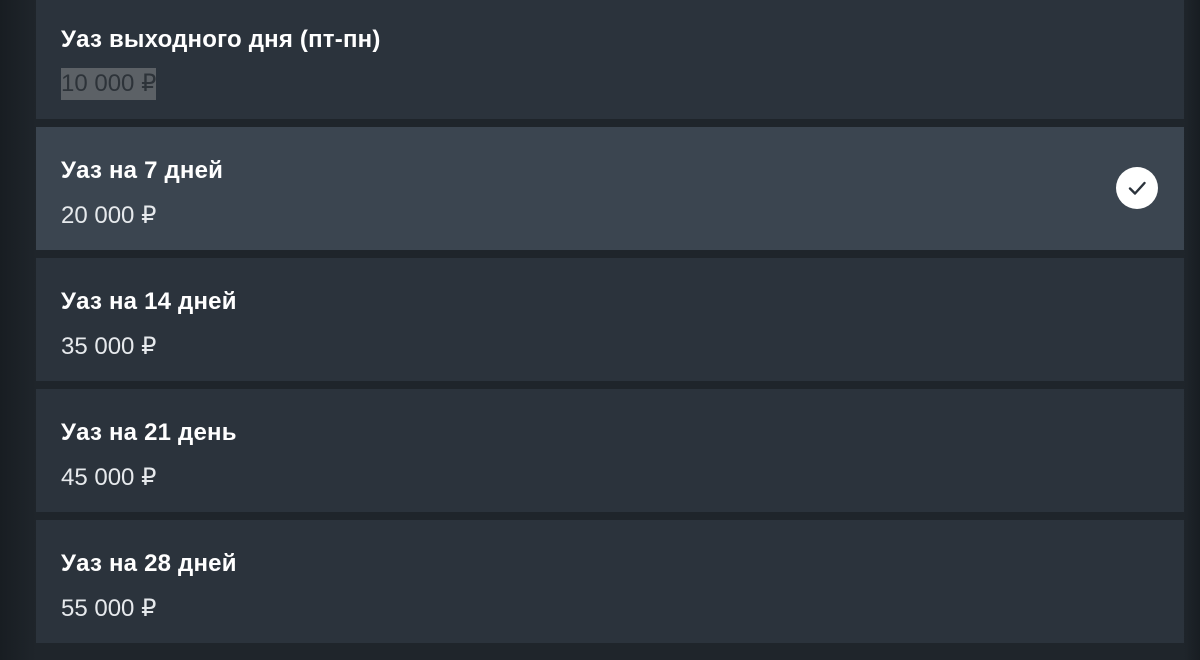 This screenshot has height=660, width=1200. What do you see at coordinates (142, 170) in the screenshot?
I see `option-title: Уаз на 7 дней` at bounding box center [142, 170].